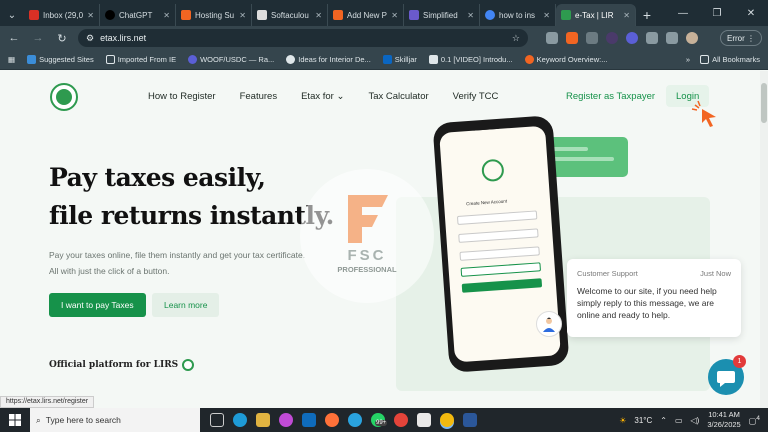  I want to click on lirs-logo, so click(64, 97).